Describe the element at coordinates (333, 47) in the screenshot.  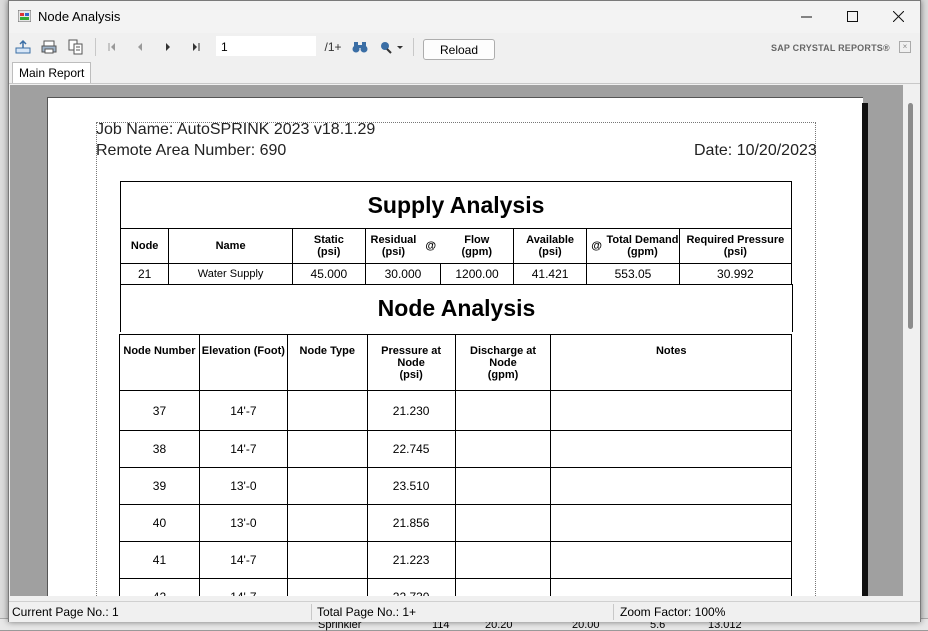
I see `page-total-label: /1+` at that location.